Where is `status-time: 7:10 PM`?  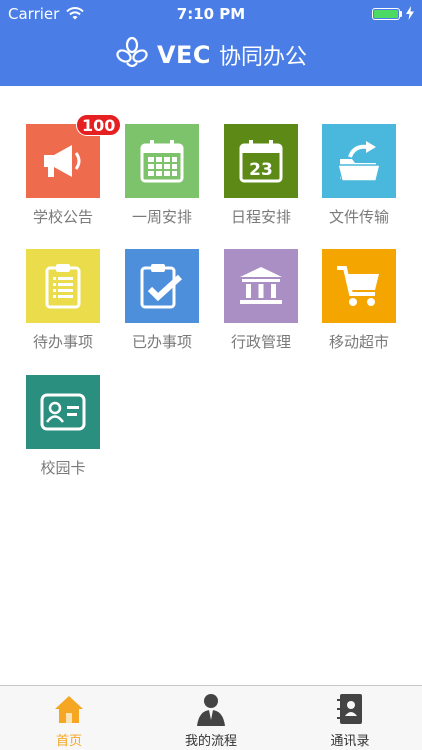 status-time: 7:10 PM is located at coordinates (211, 14).